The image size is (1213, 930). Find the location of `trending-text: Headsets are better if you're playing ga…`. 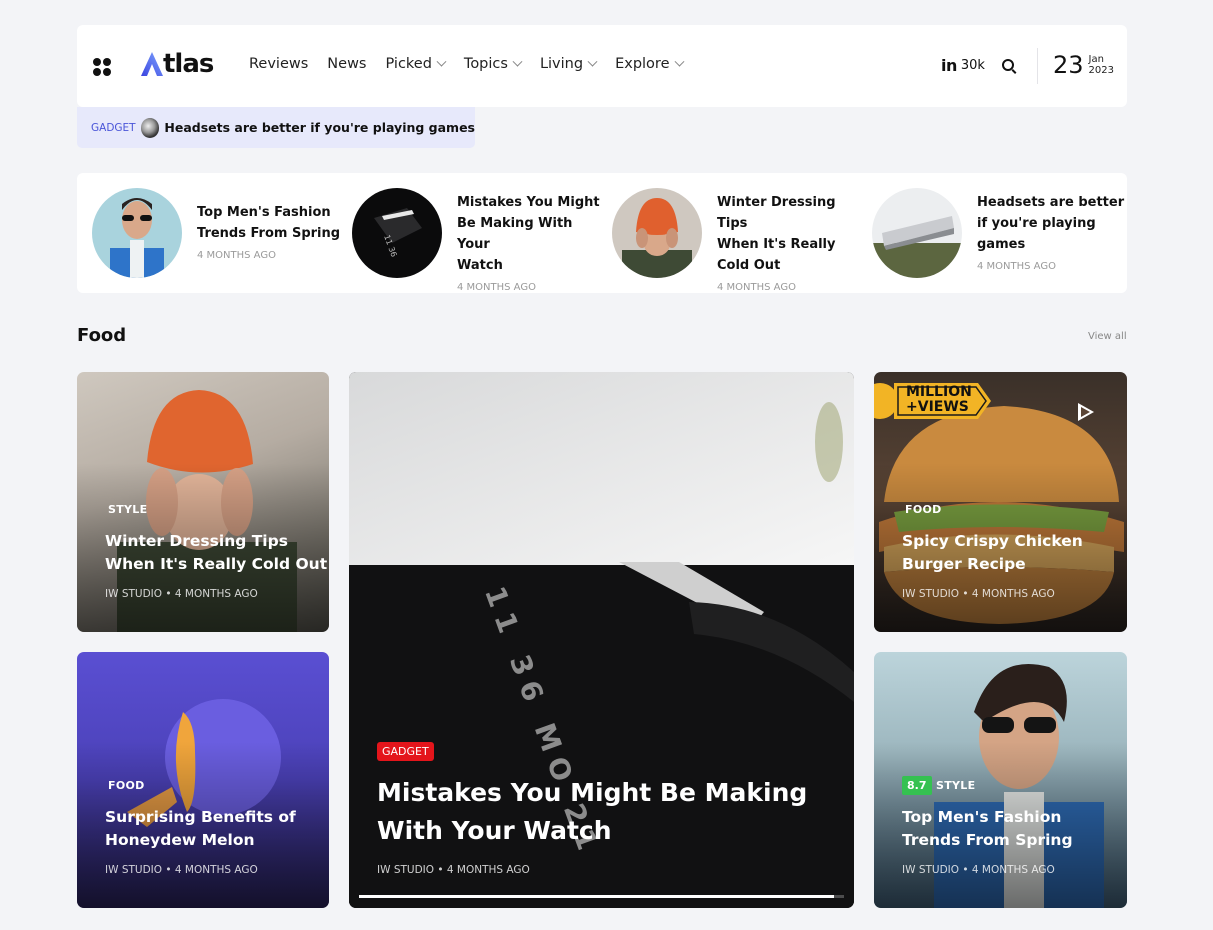

trending-text: Headsets are better if you're playing ga… is located at coordinates (1052, 232).